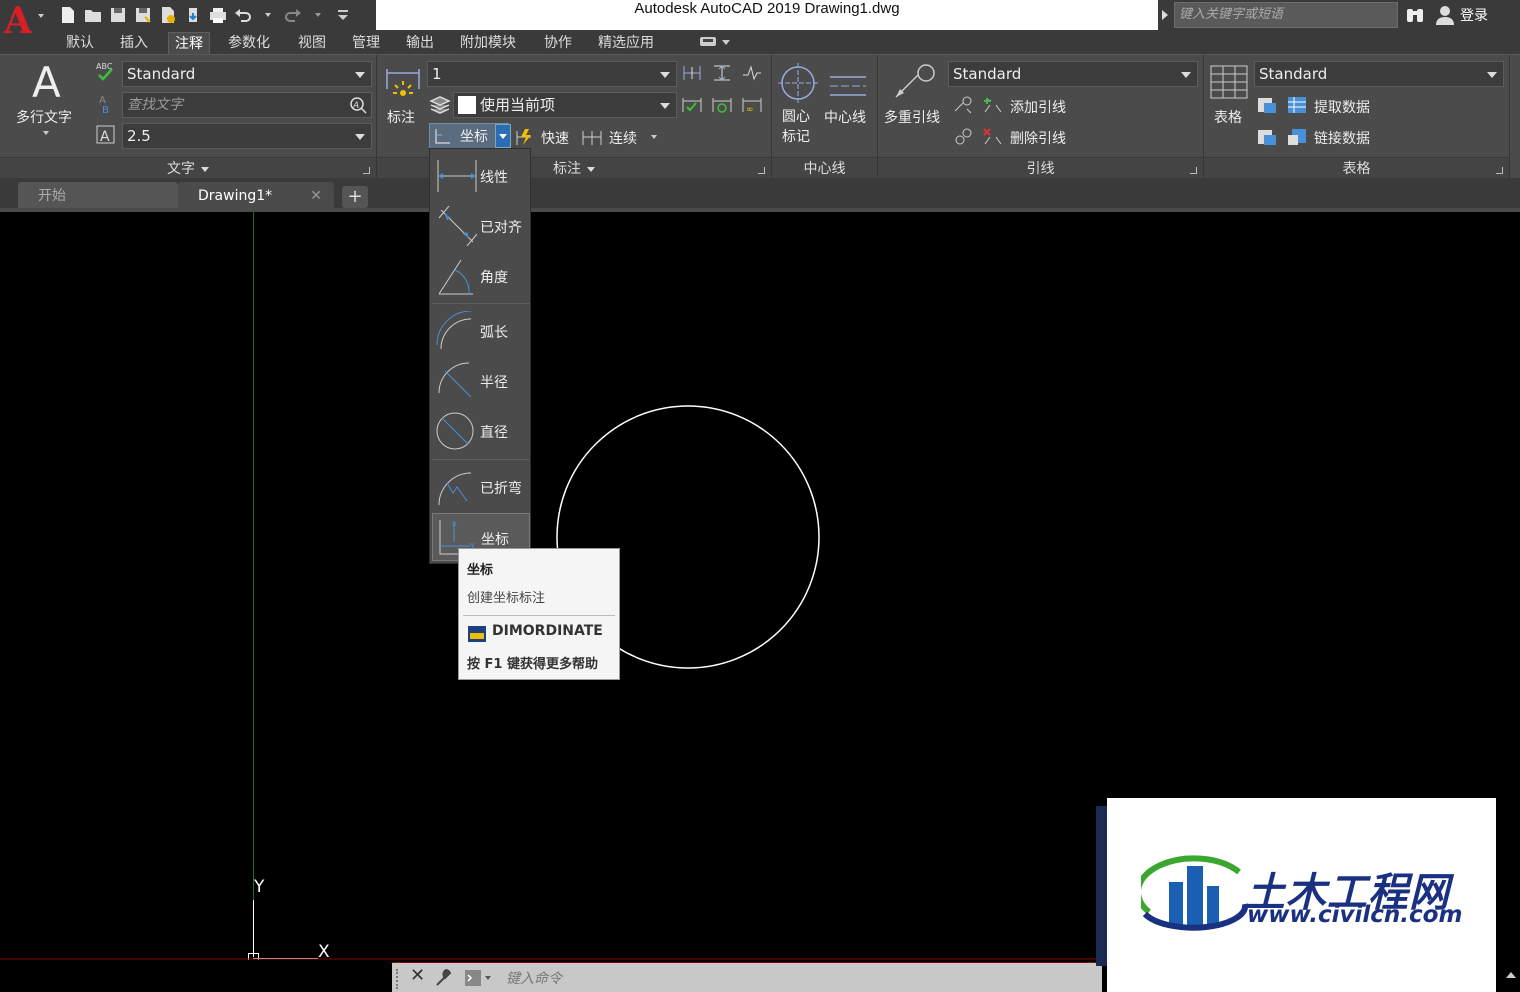 Image resolution: width=1520 pixels, height=992 pixels. Describe the element at coordinates (355, 197) in the screenshot. I see `new-tab-button: +` at that location.